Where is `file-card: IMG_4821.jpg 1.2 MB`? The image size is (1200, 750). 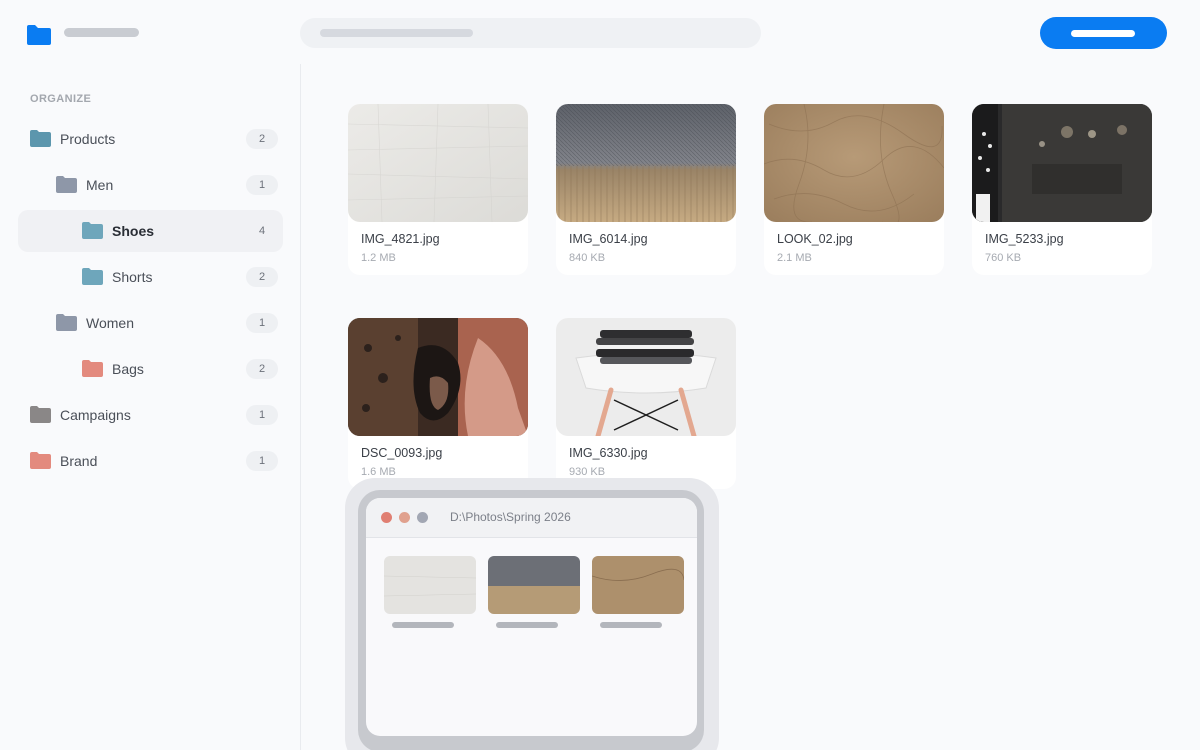
file-card: IMG_4821.jpg 1.2 MB is located at coordinates (438, 189).